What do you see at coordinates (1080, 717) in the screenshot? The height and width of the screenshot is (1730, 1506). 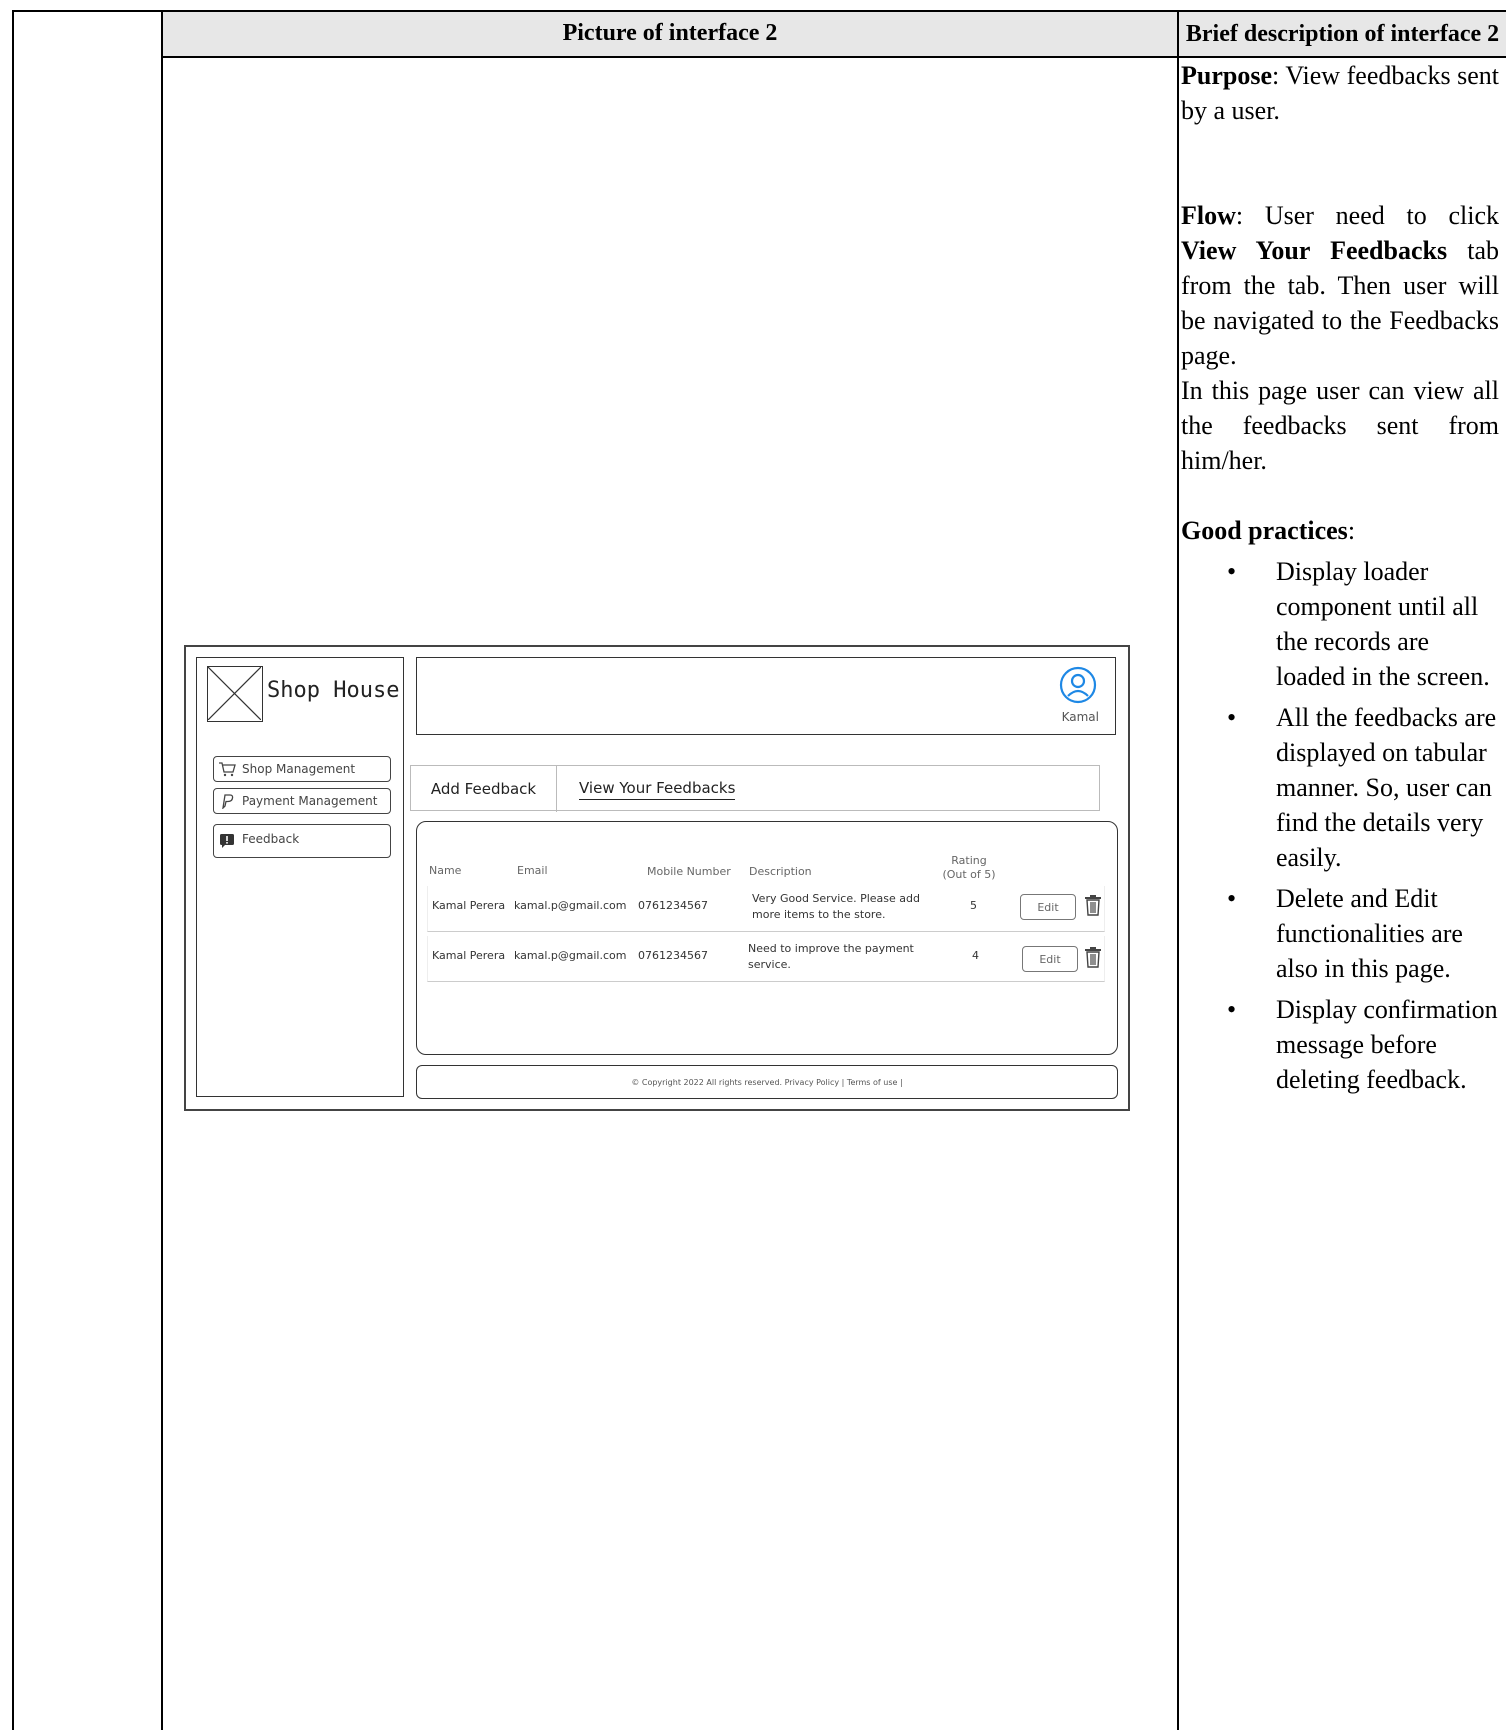 I see `user-name: Kamal` at bounding box center [1080, 717].